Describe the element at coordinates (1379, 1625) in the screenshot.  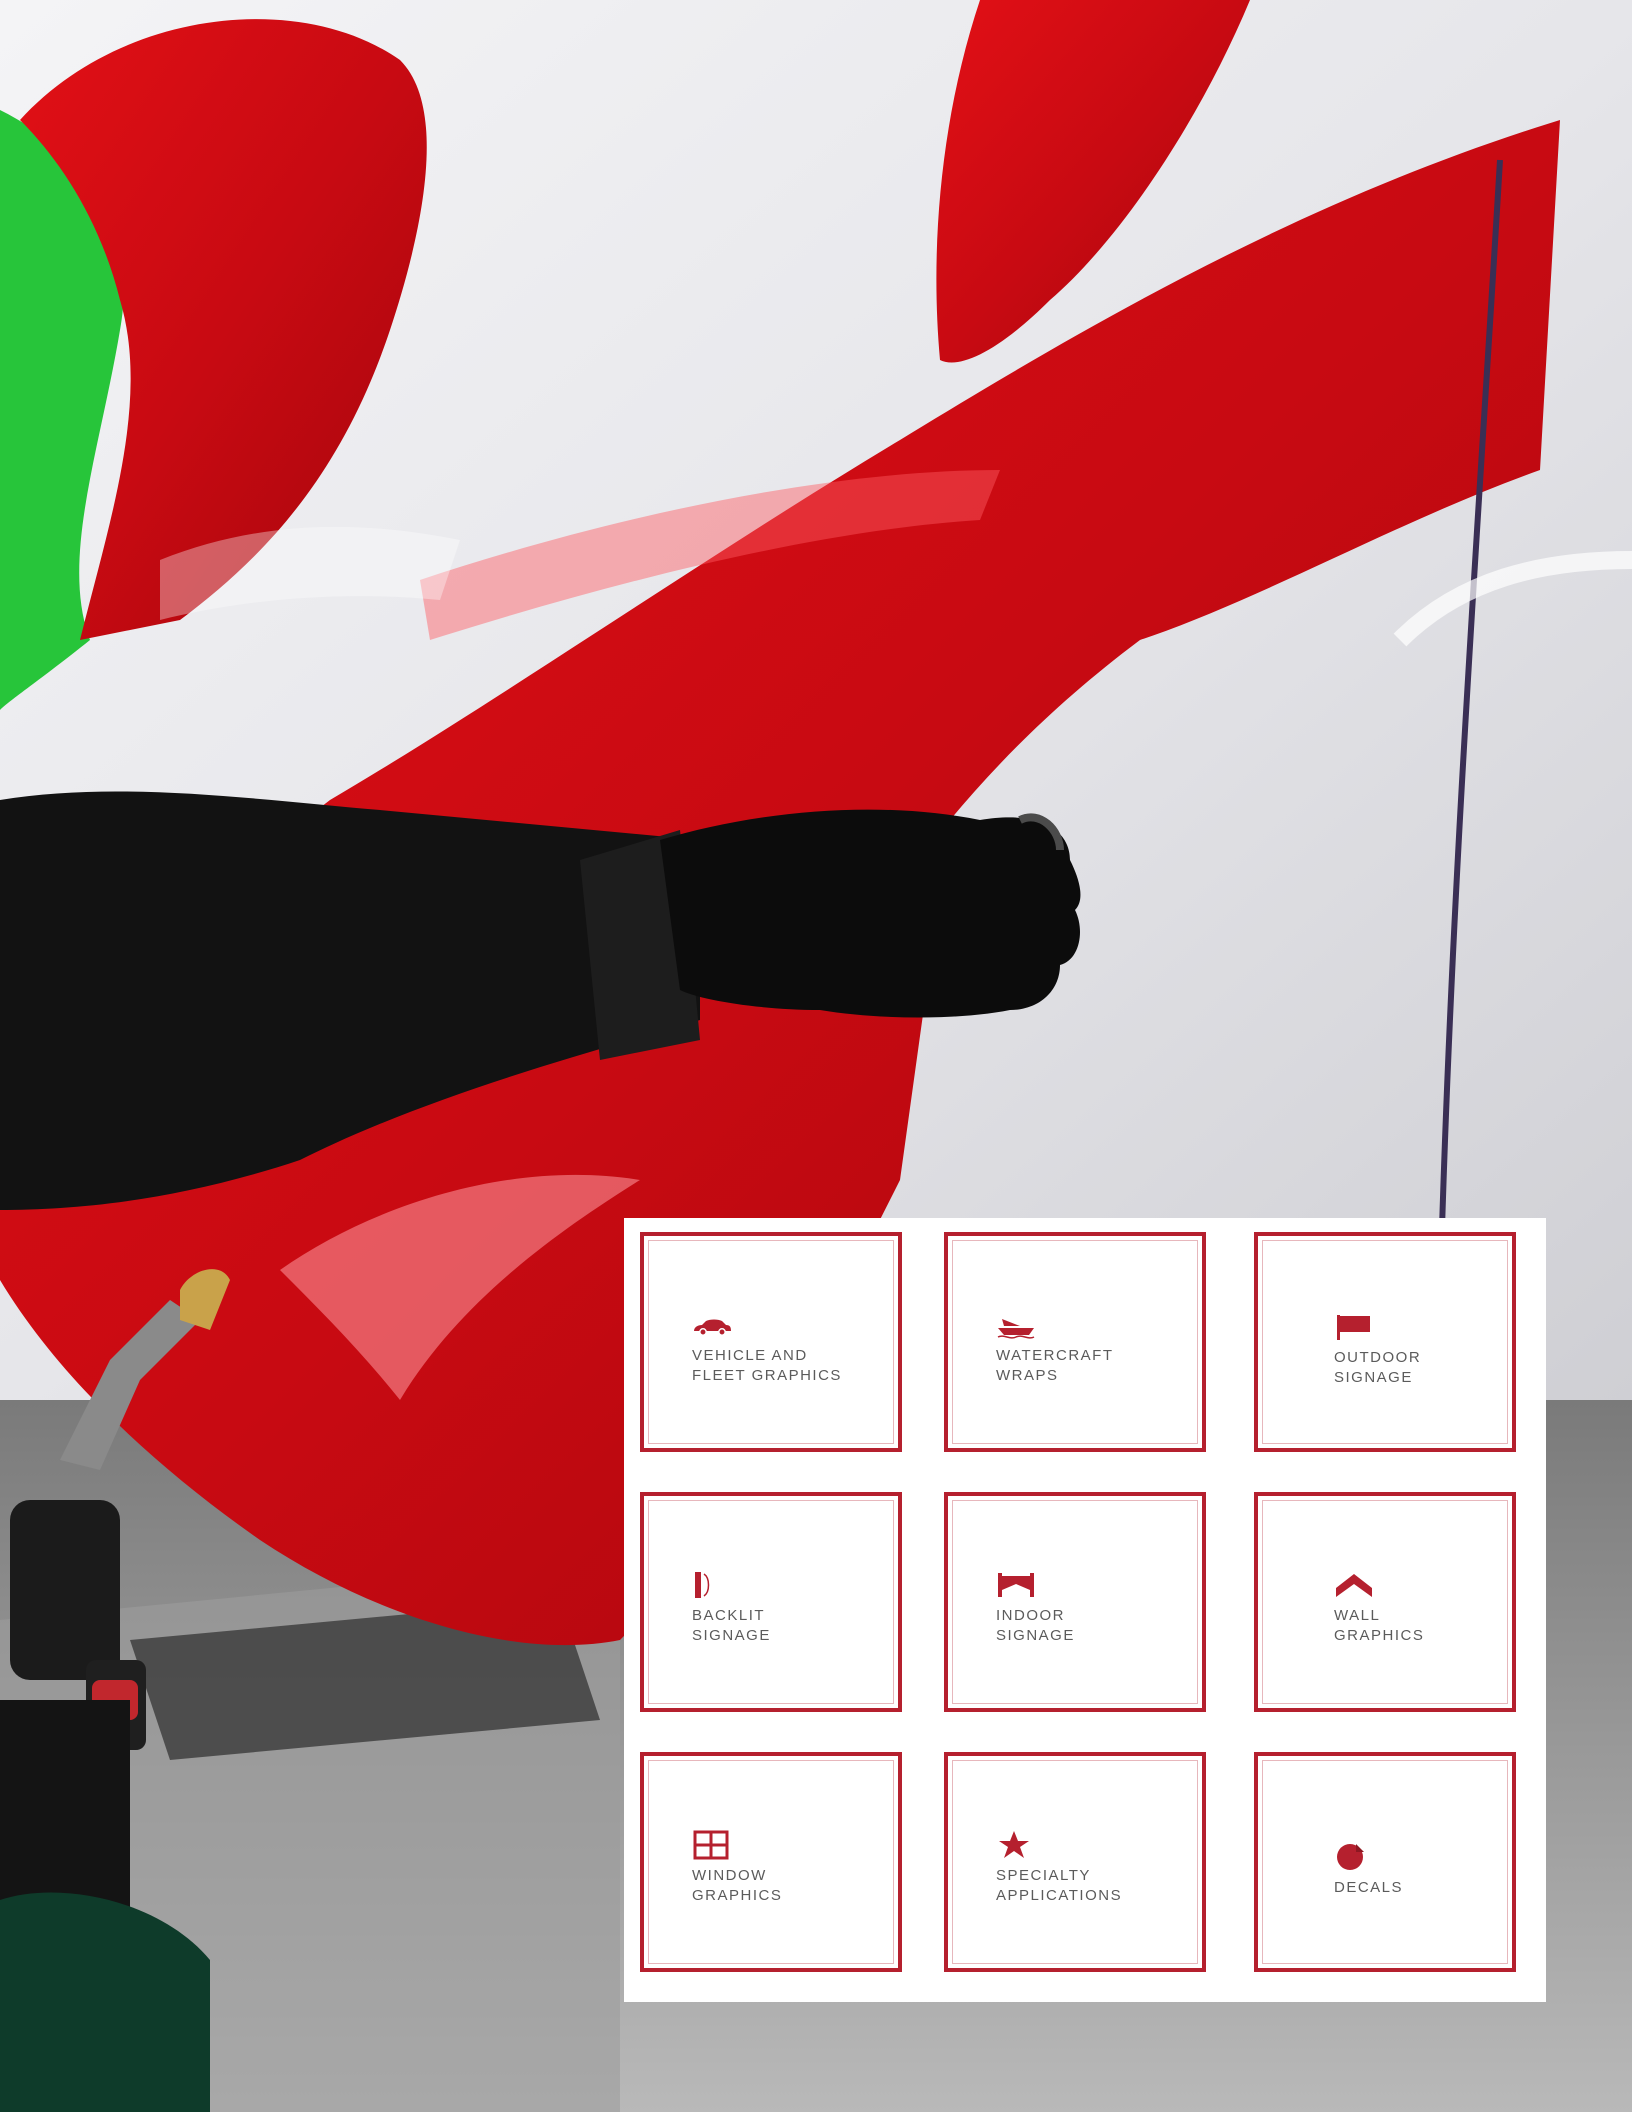
I see `tile-label: Wall Graphics` at that location.